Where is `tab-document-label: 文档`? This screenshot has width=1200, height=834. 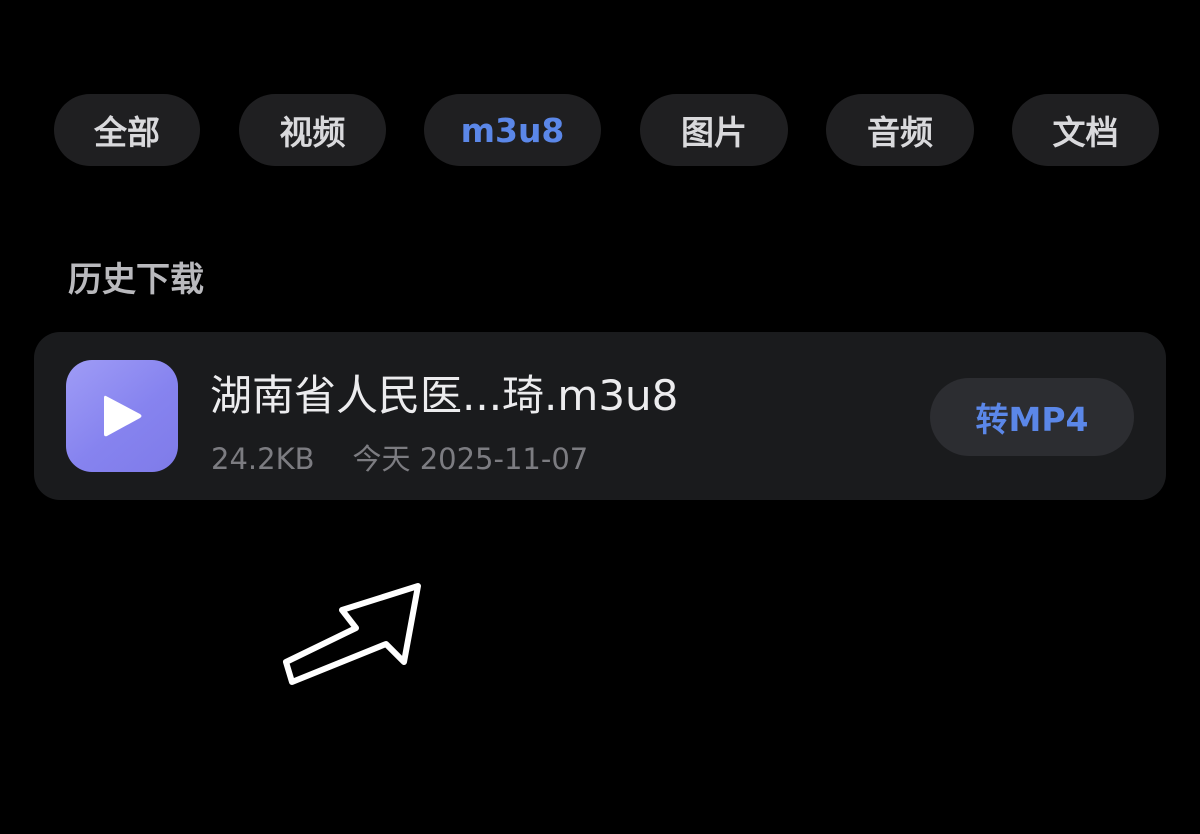 tab-document-label: 文档 is located at coordinates (1085, 132).